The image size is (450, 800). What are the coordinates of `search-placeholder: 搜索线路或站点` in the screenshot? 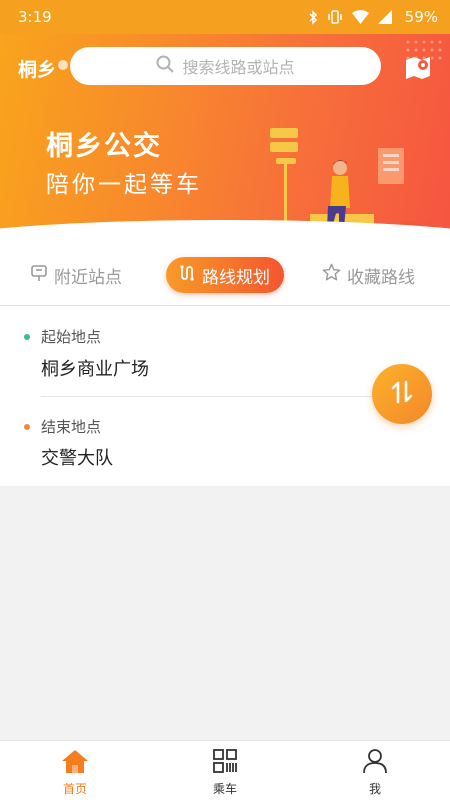 It's located at (238, 67).